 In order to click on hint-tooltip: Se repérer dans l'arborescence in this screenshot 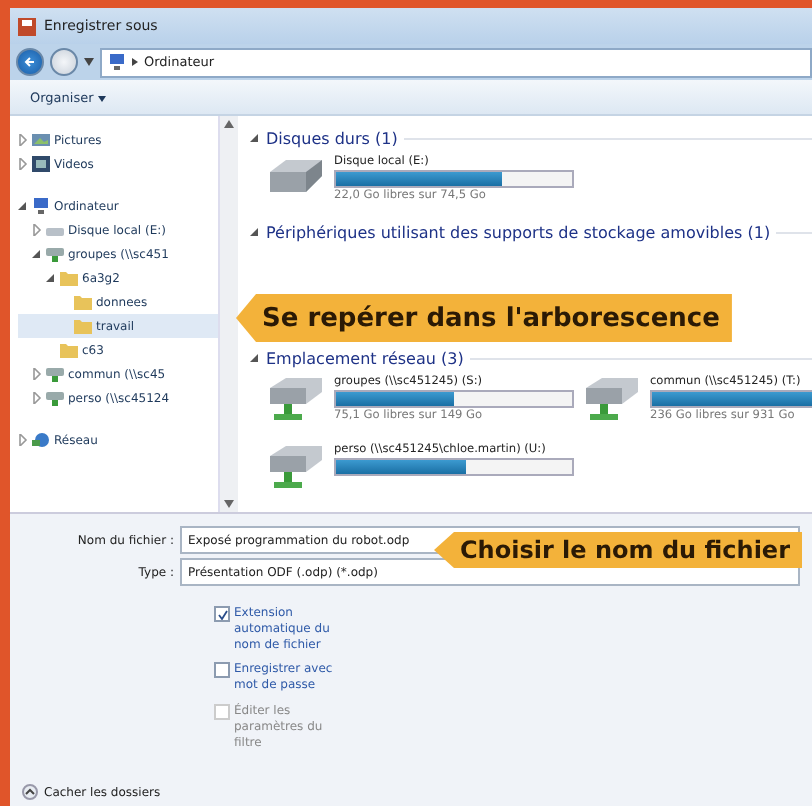, I will do `click(484, 318)`.